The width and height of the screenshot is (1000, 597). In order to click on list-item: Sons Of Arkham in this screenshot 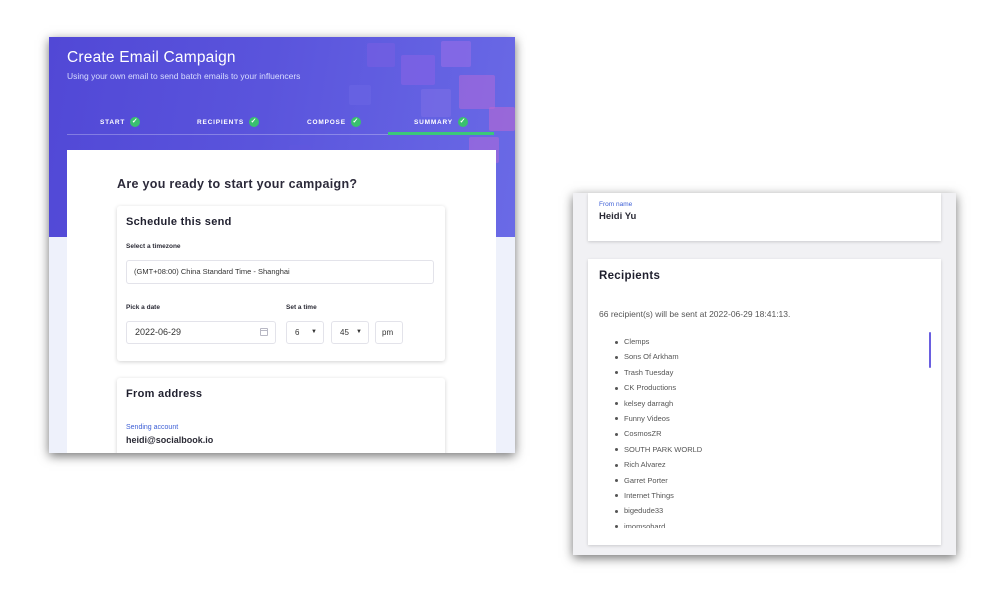, I will do `click(762, 356)`.